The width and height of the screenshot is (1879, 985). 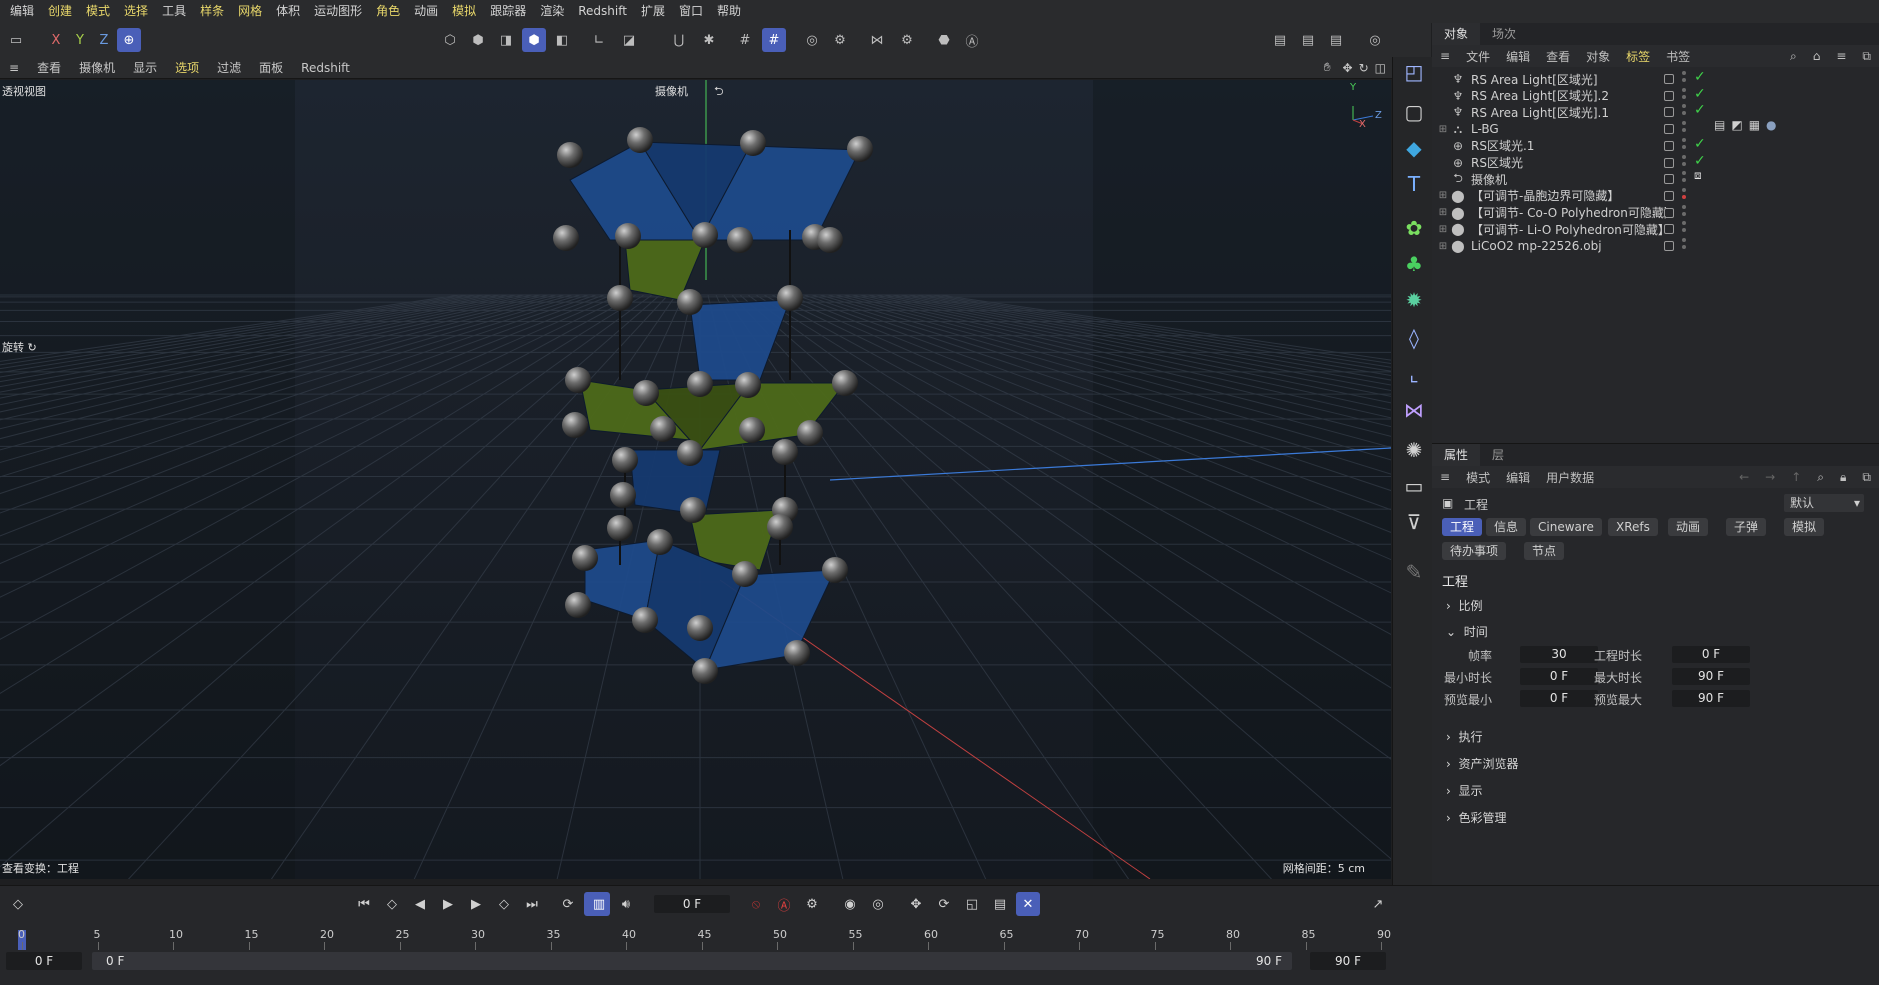 I want to click on play-icon: ▶, so click(x=448, y=904).